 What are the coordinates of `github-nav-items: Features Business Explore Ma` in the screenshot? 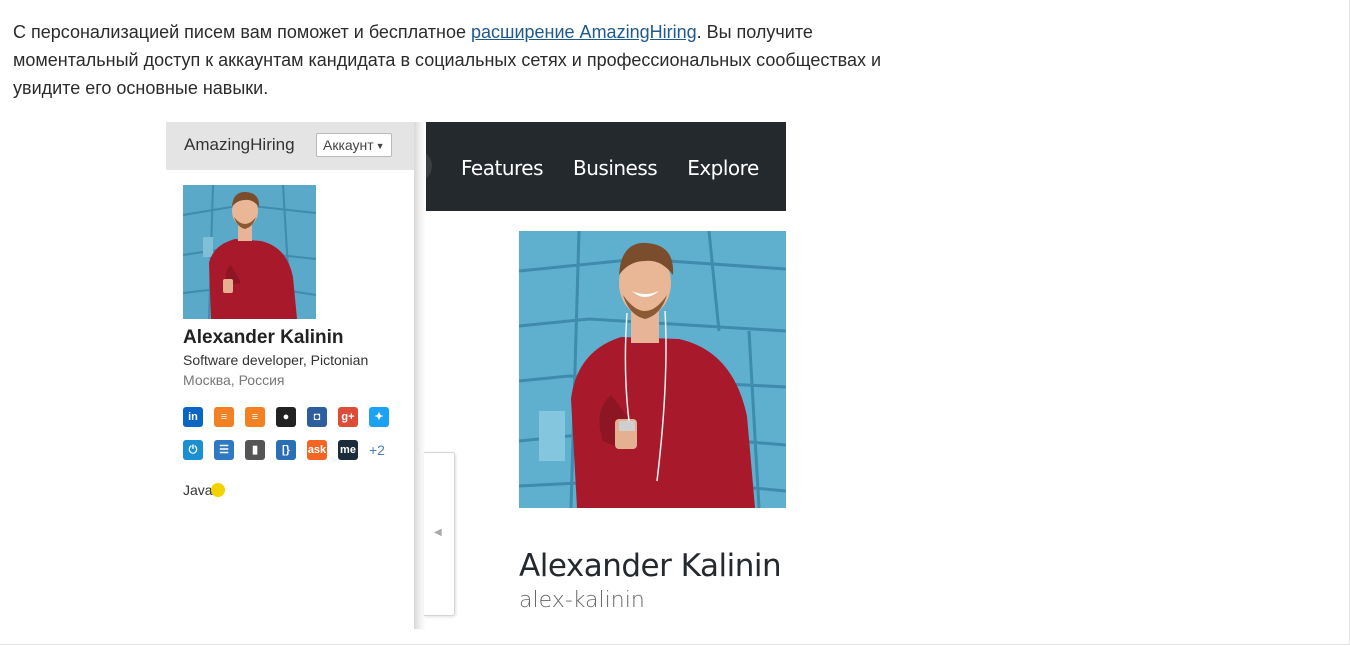 It's located at (623, 168).